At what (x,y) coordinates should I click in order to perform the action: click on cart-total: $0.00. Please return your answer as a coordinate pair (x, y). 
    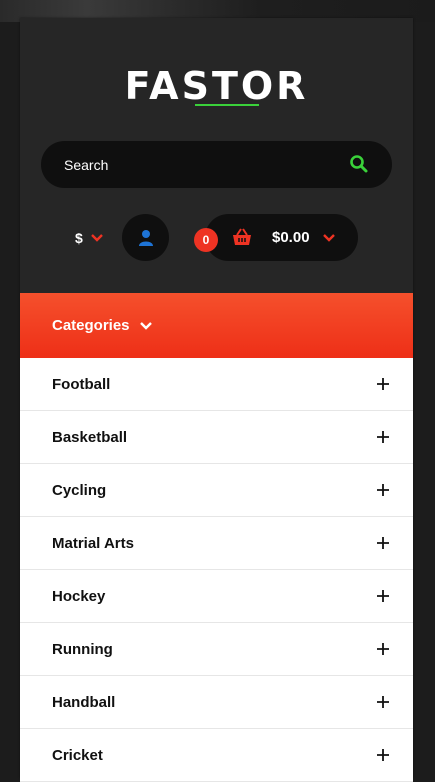
    Looking at the image, I should click on (291, 237).